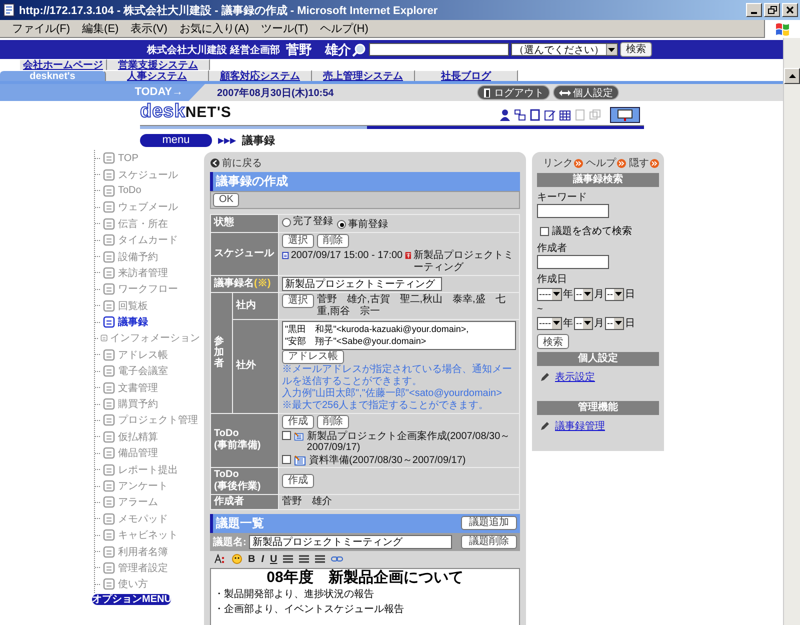 This screenshot has width=800, height=625. What do you see at coordinates (138, 453) in the screenshot?
I see `menu-item: 備品管理` at bounding box center [138, 453].